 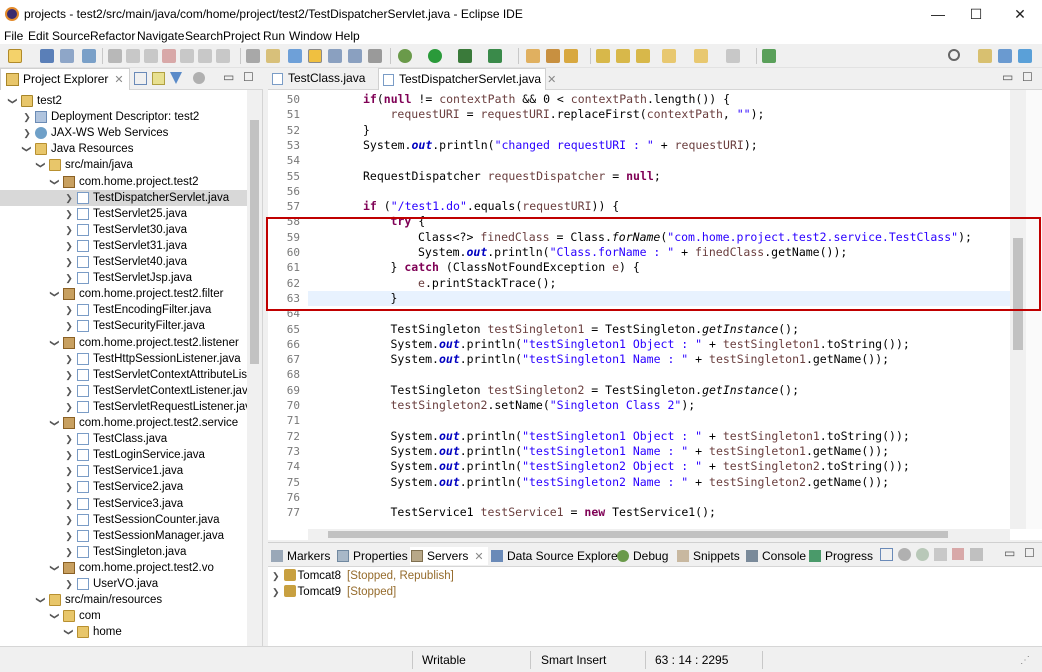 I want to click on tree-item: ❯ TestSingleton.java, so click(x=123, y=552).